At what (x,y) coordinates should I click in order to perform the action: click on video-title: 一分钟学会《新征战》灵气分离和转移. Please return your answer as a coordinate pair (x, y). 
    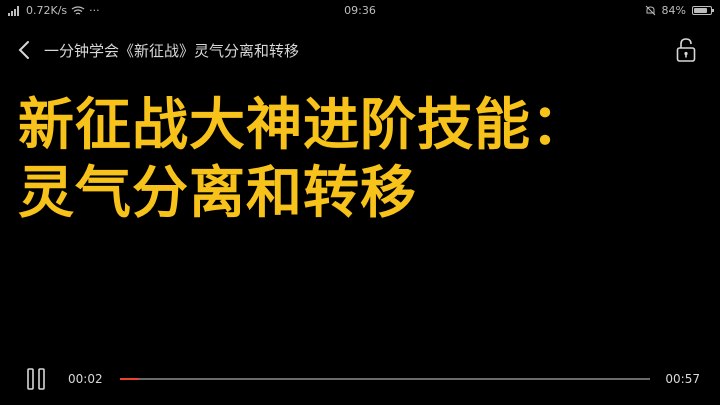
    Looking at the image, I should click on (172, 51).